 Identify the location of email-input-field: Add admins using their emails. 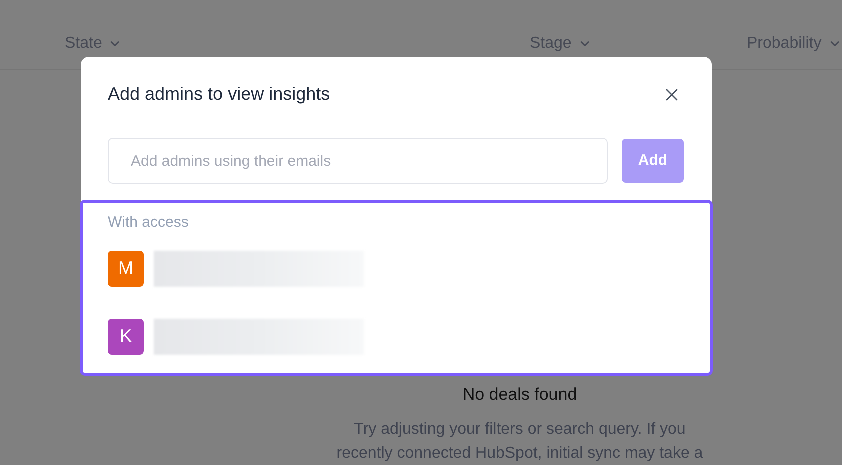
(358, 161).